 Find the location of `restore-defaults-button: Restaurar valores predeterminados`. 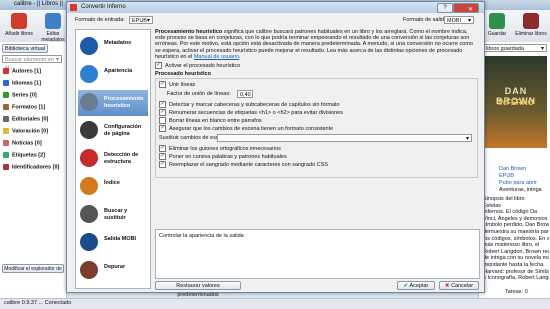

restore-defaults-button: Restaurar valores predeterminados is located at coordinates (198, 289).